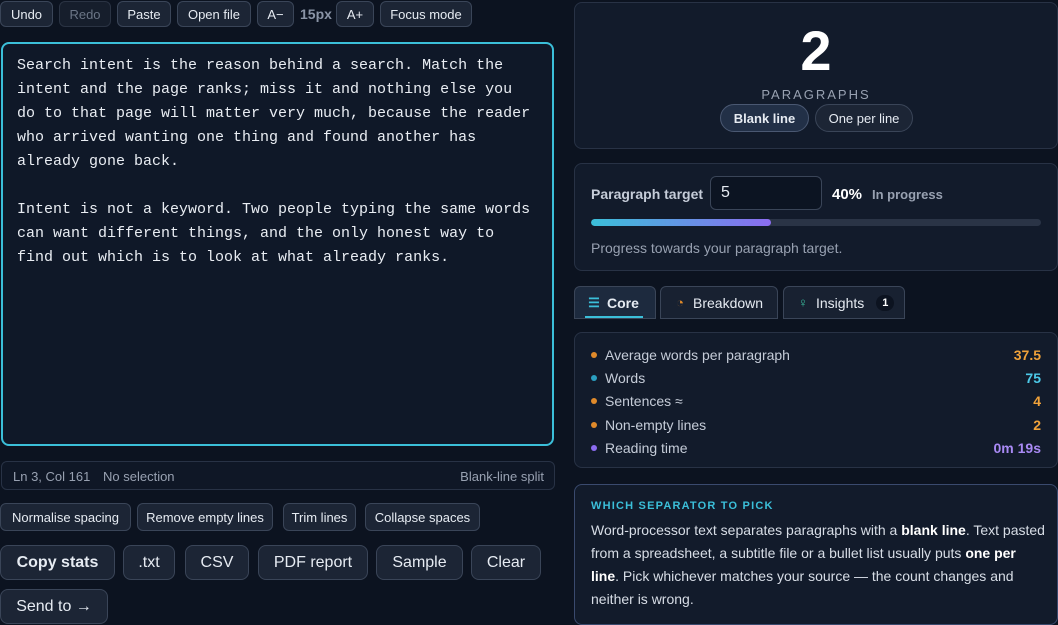 The width and height of the screenshot is (1058, 625). Describe the element at coordinates (65, 517) in the screenshot. I see `normalise-spacing-button: Normalise spacing` at that location.